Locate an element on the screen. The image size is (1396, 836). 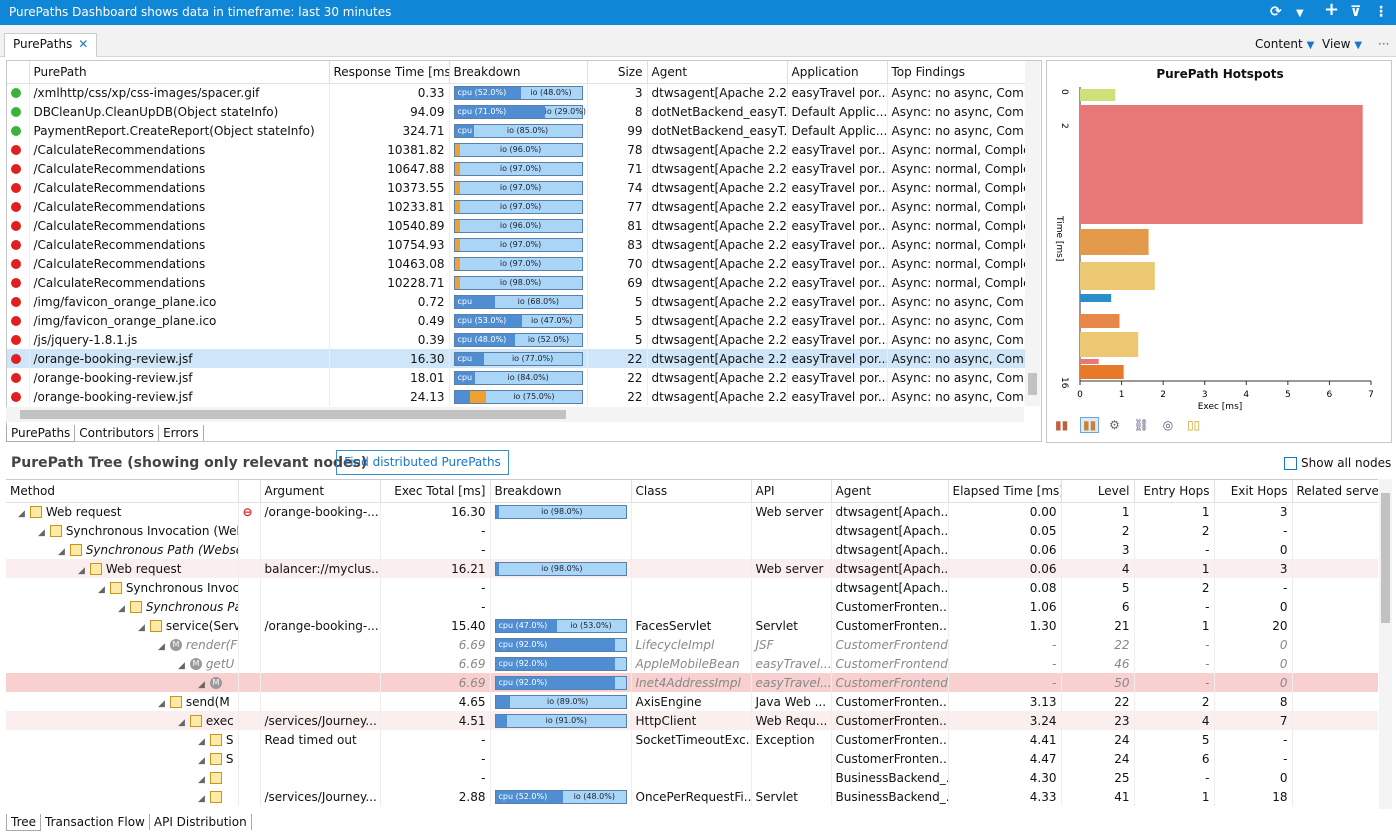
globe-icon: ◎ is located at coordinates (1168, 425).